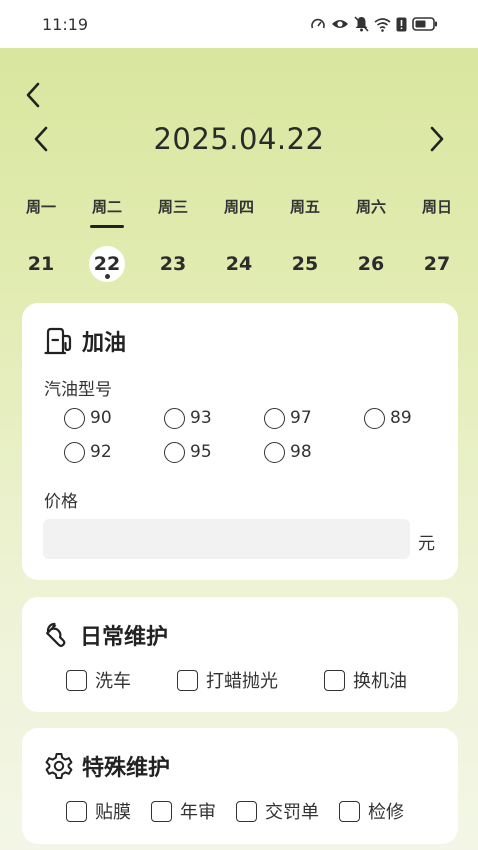 The height and width of the screenshot is (850, 478). What do you see at coordinates (414, 418) in the screenshot?
I see `fuel-option-89: 89` at bounding box center [414, 418].